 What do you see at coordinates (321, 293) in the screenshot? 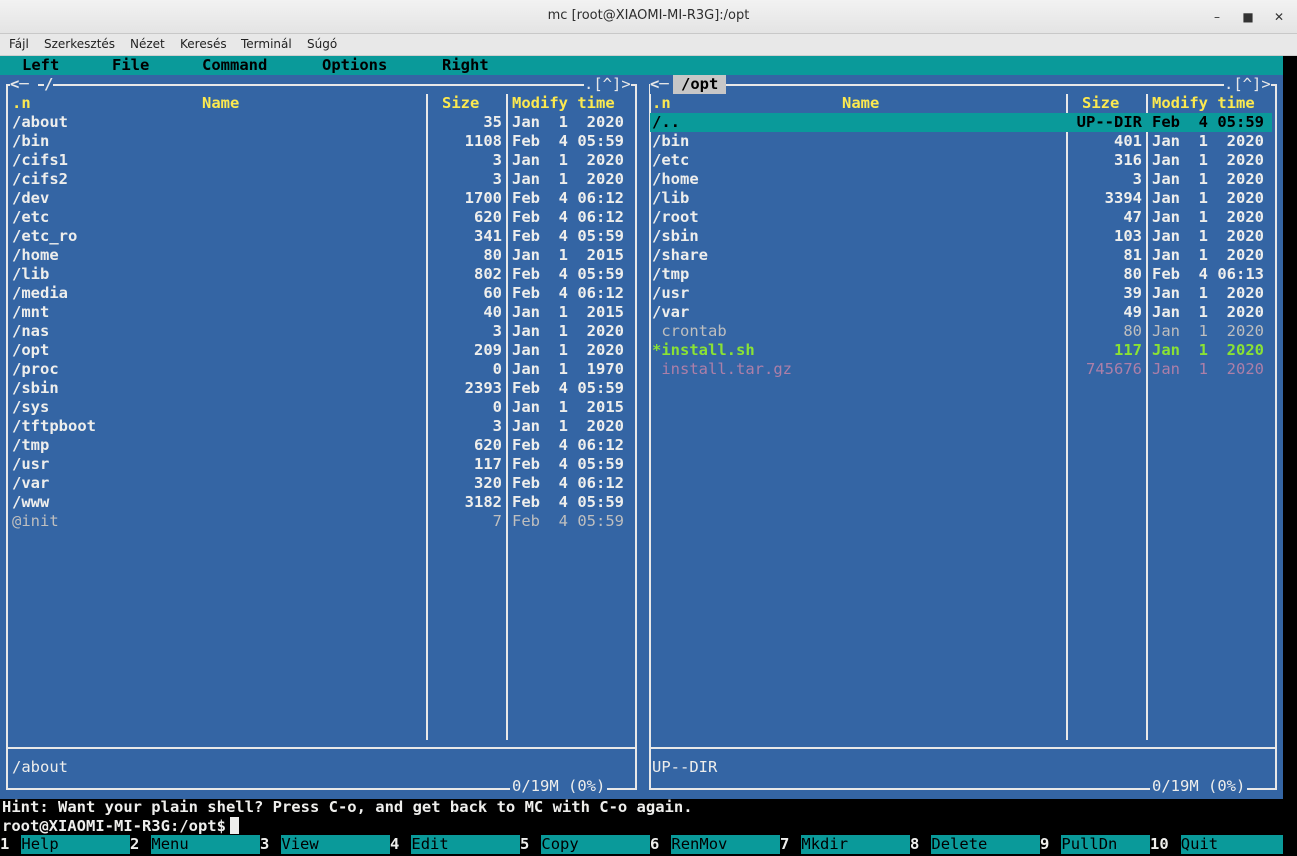
I see `file-row: /media 60 Feb 4 06:12` at bounding box center [321, 293].